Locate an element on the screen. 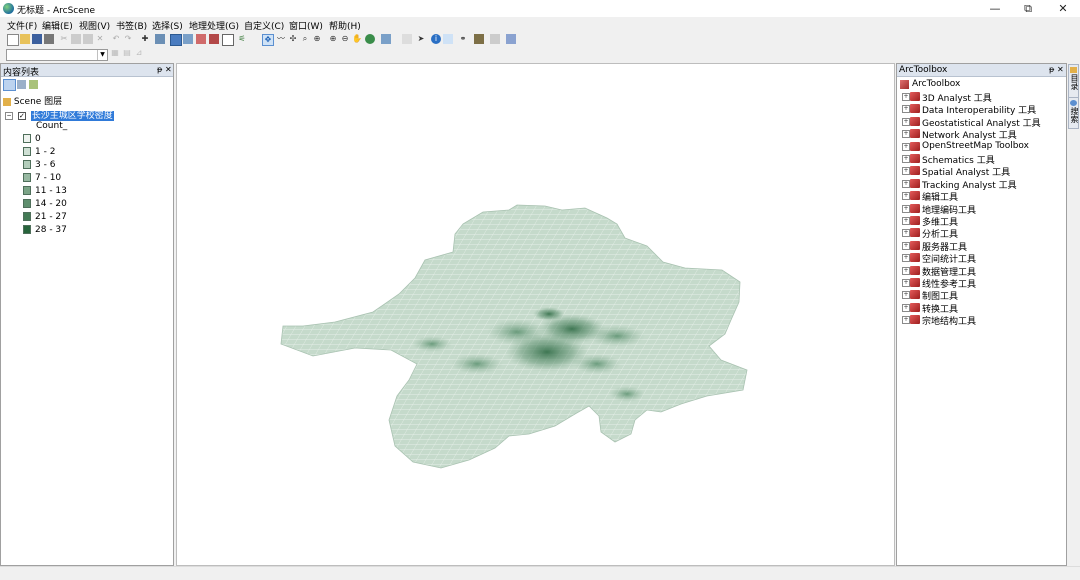 Image resolution: width=1080 pixels, height=580 pixels. scene-layers-node: Scene 图层 is located at coordinates (32, 100).